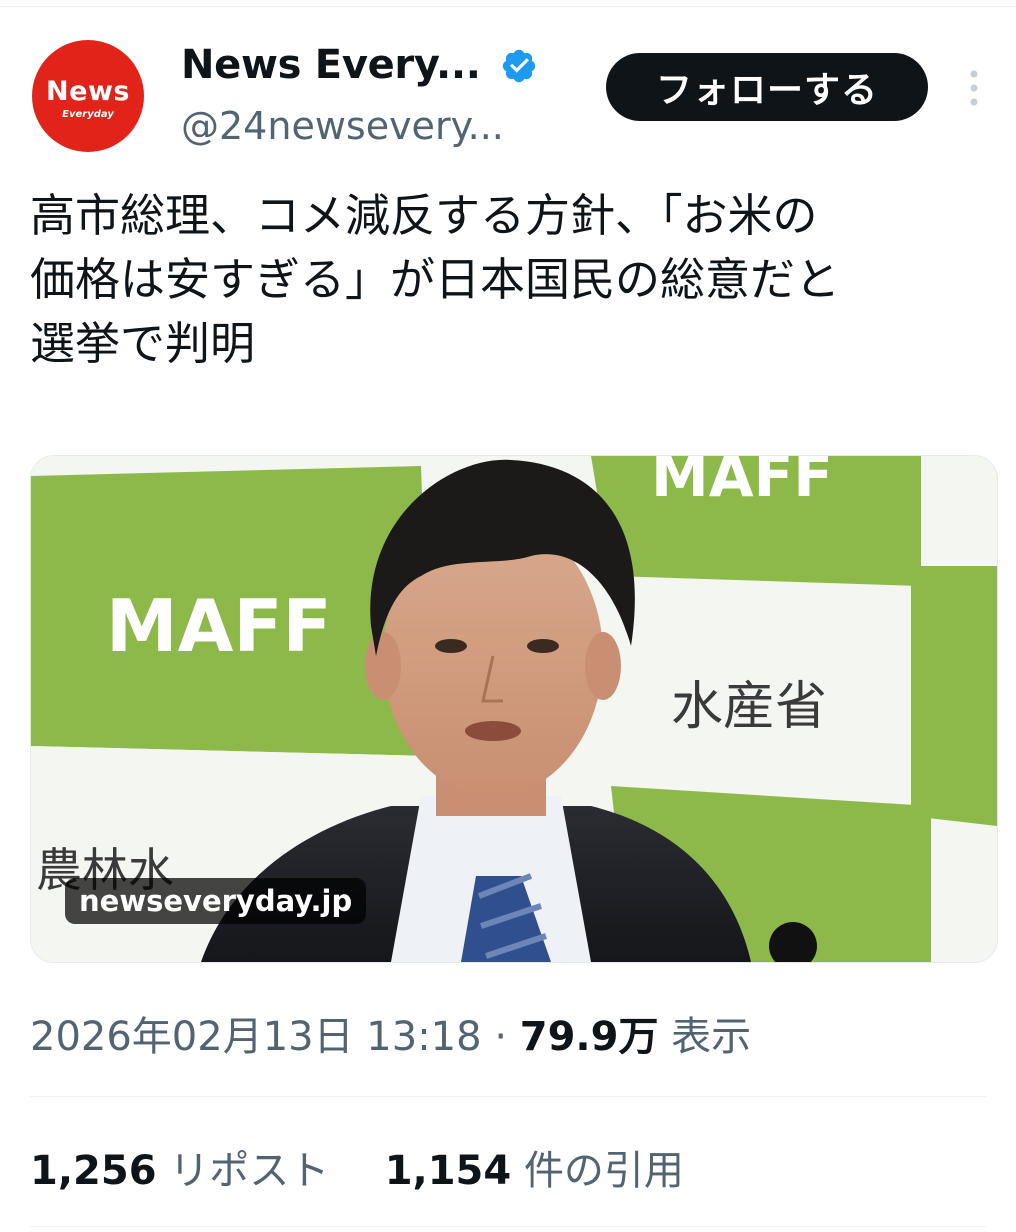 This screenshot has height=1232, width=1016. I want to click on tweet-text-line: 選挙で判明, so click(143, 343).